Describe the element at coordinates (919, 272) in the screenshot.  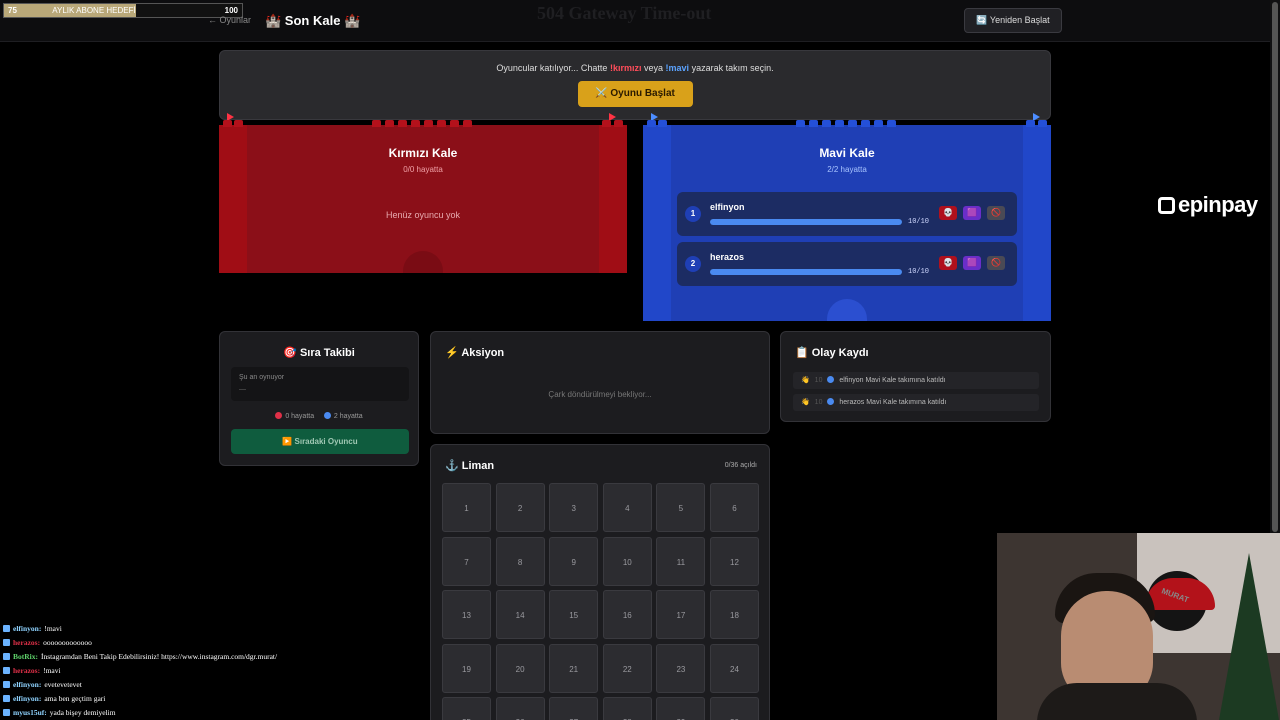
I see `player-hp-text: 10/10` at that location.